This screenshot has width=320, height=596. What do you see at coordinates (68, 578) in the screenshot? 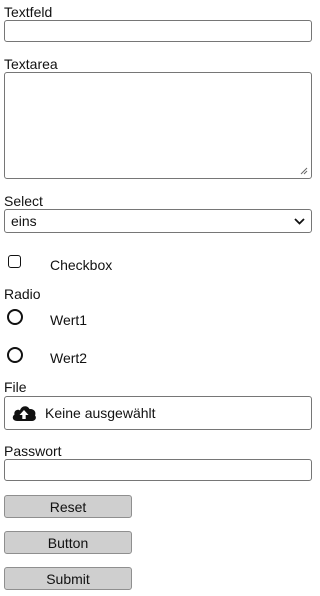
I see `submit-button: Submit` at bounding box center [68, 578].